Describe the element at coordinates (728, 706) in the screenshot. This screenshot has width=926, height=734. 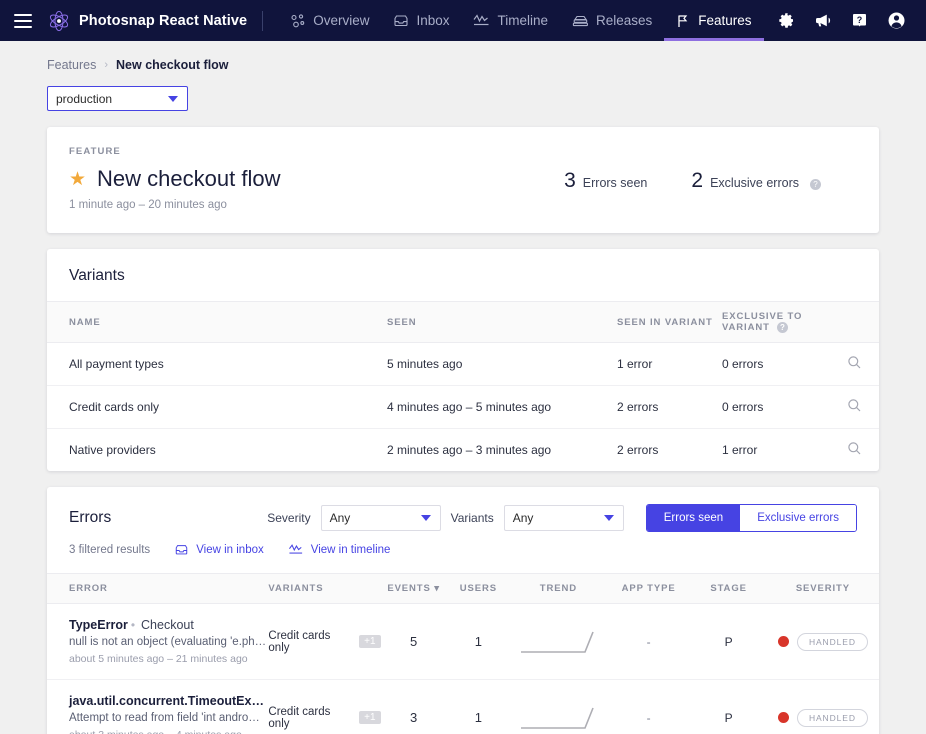
I see `error-stage: P` at that location.